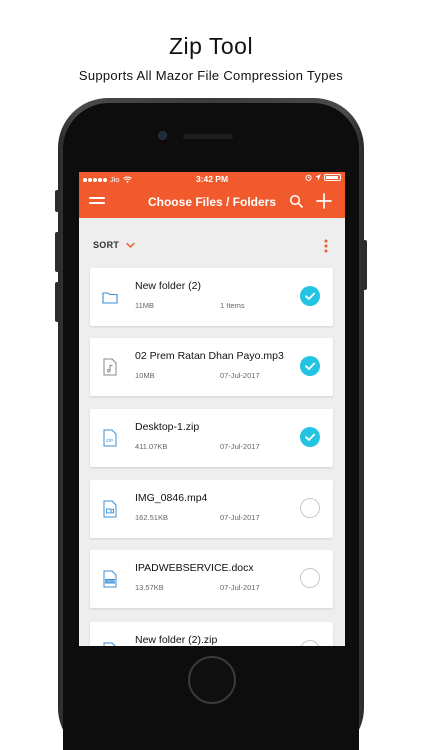 The height and width of the screenshot is (750, 422). I want to click on home-button, so click(212, 680).